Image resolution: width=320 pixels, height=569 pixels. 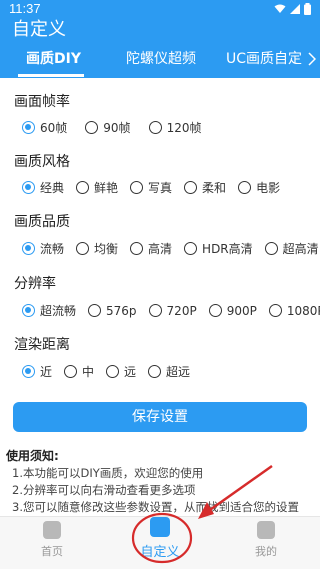 What do you see at coordinates (52, 530) in the screenshot?
I see `home-icon` at bounding box center [52, 530].